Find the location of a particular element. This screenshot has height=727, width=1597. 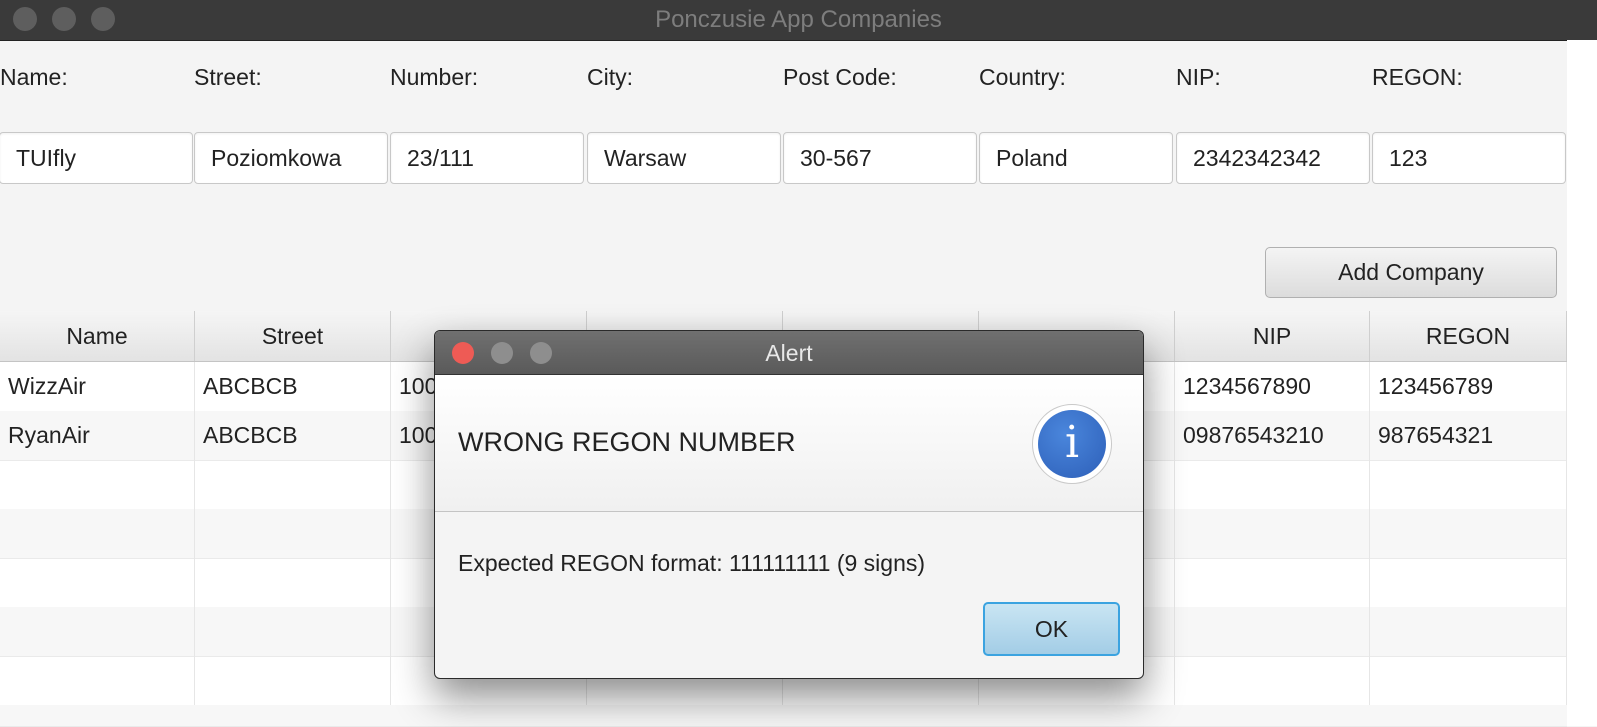

name-label: Name: is located at coordinates (34, 77).